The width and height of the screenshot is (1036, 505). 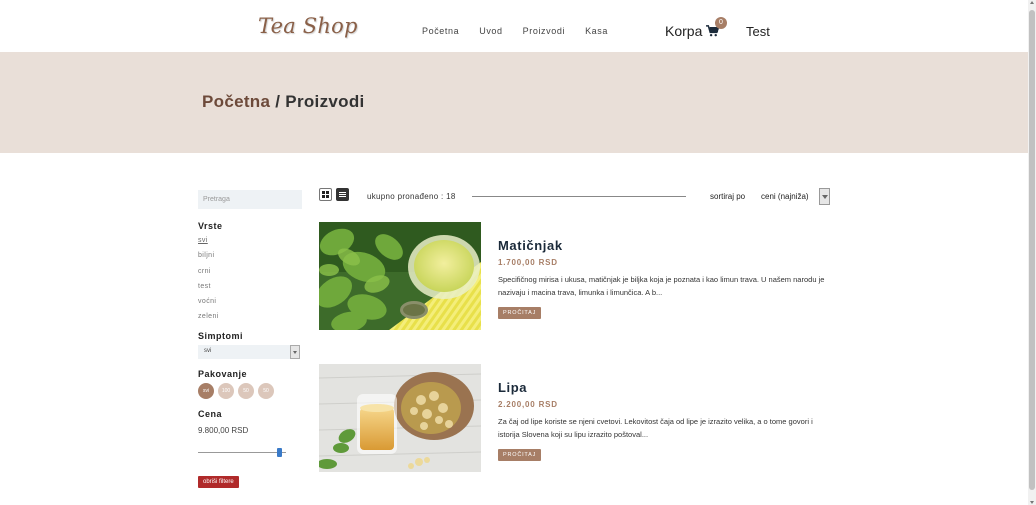 What do you see at coordinates (666, 245) in the screenshot?
I see `product-name: Matičnjak` at bounding box center [666, 245].